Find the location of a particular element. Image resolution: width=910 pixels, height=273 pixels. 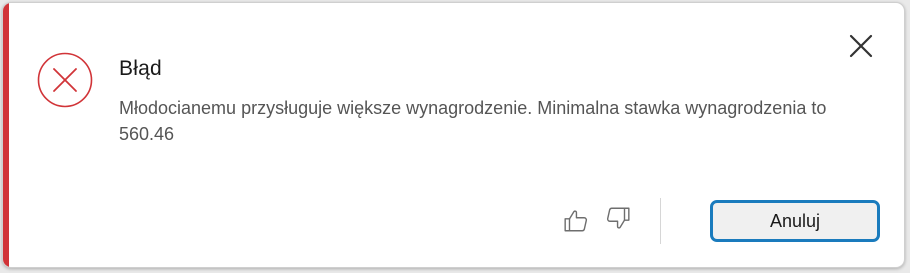

thumbs-up-icon is located at coordinates (576, 221).